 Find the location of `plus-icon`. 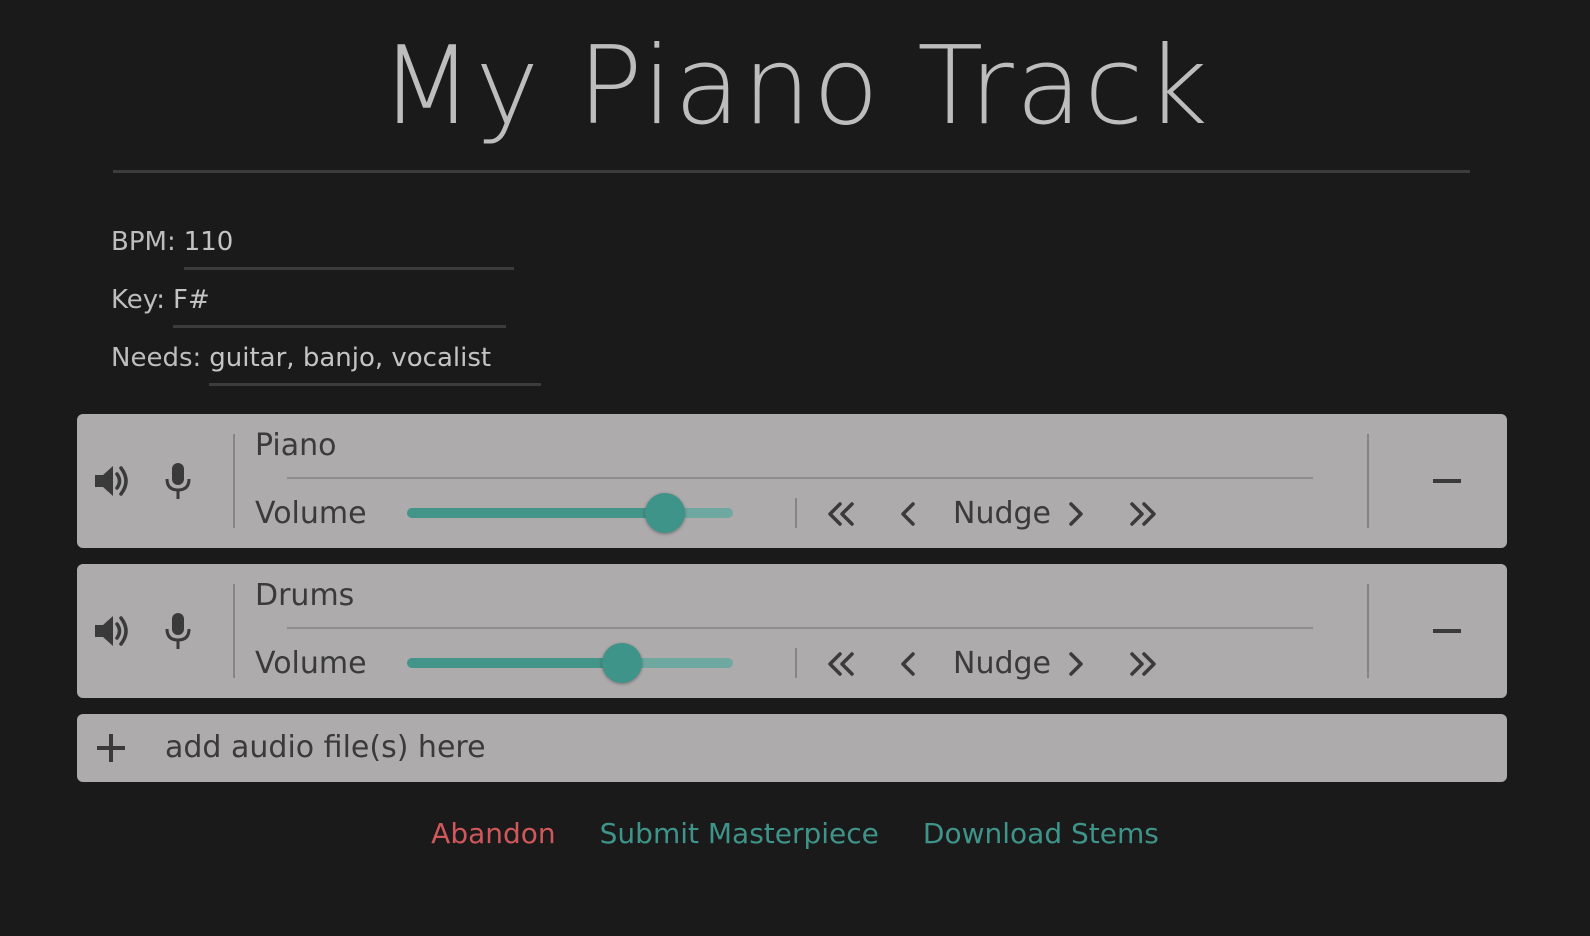

plus-icon is located at coordinates (111, 748).